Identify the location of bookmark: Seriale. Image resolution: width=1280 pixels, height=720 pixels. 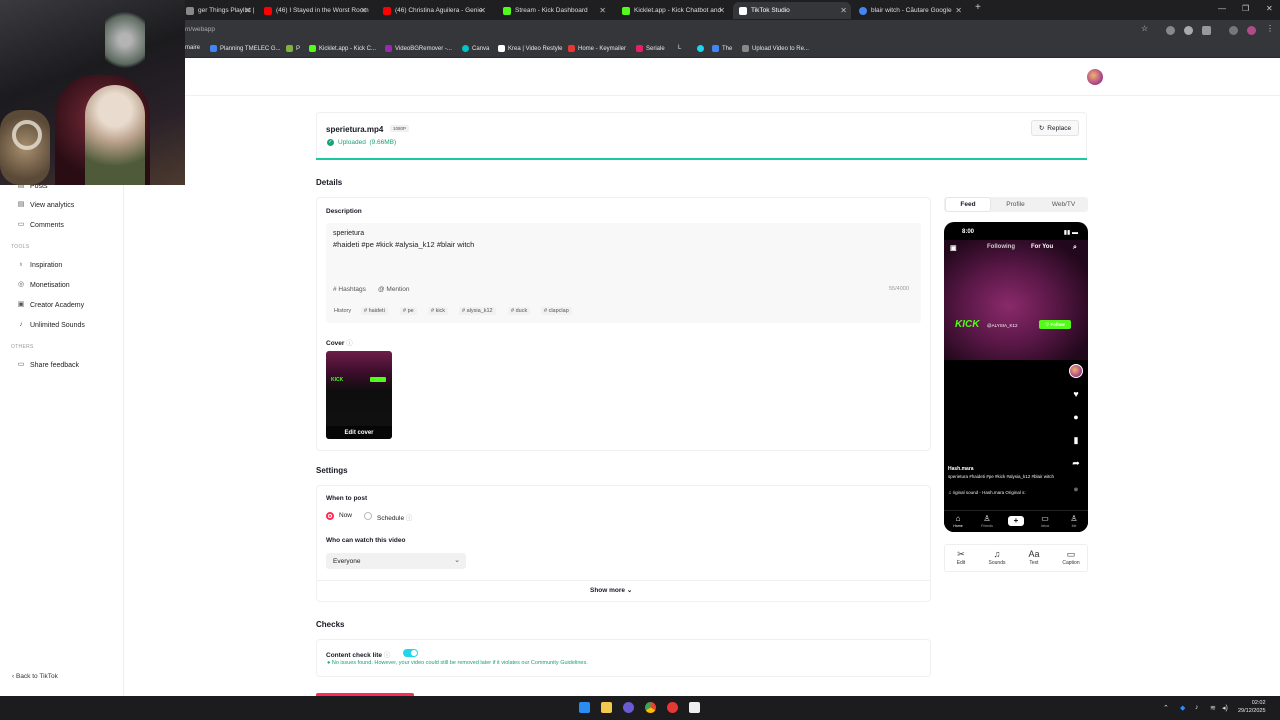
(650, 48).